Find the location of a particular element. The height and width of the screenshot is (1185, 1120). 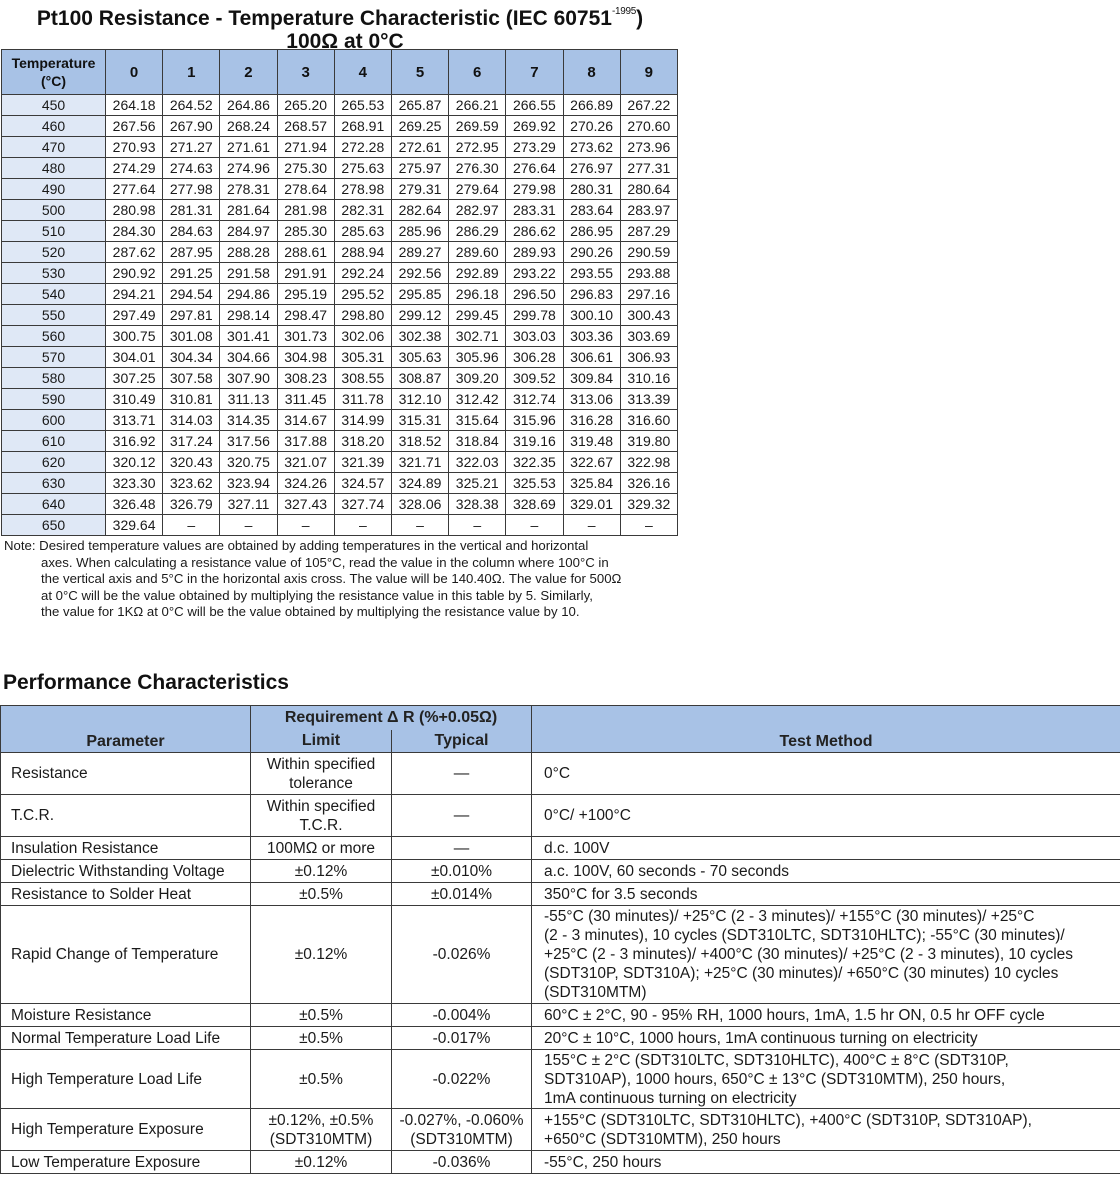

typical-line: -0.004% is located at coordinates (461, 1015).